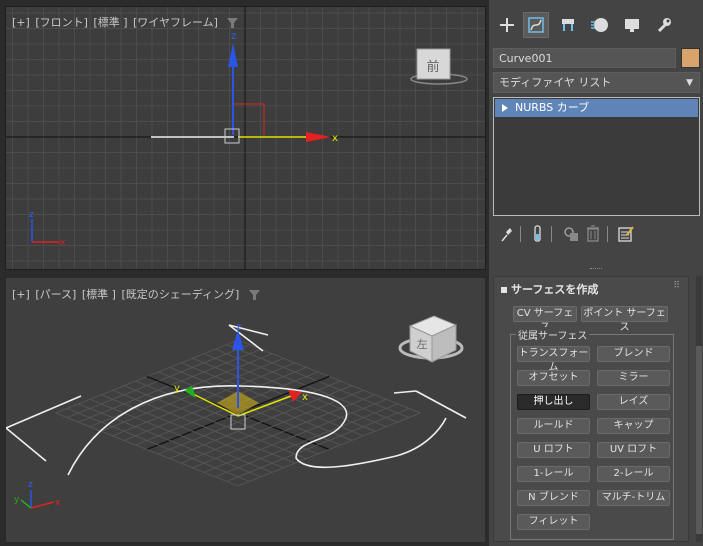 This screenshot has width=703, height=546. I want to click on surface-button: キャップ, so click(633, 426).